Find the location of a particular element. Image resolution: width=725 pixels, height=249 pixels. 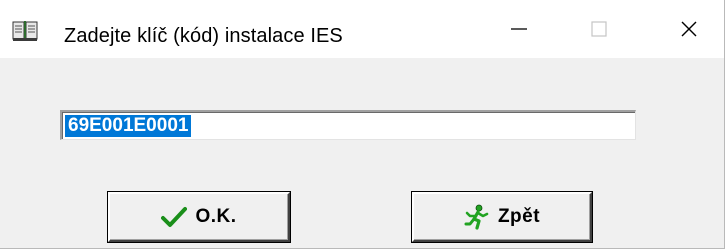

close-button is located at coordinates (687, 29).